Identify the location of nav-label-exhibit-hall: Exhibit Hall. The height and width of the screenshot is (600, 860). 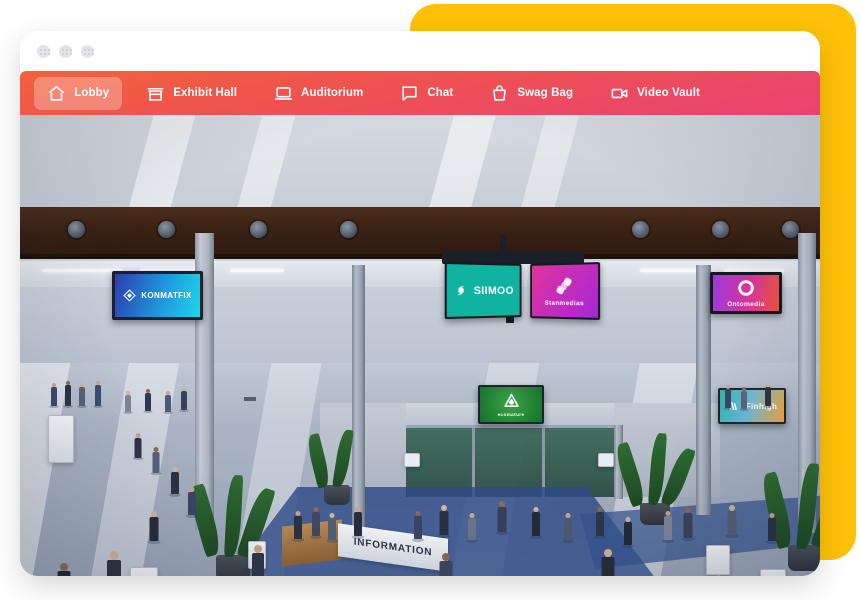
(205, 93).